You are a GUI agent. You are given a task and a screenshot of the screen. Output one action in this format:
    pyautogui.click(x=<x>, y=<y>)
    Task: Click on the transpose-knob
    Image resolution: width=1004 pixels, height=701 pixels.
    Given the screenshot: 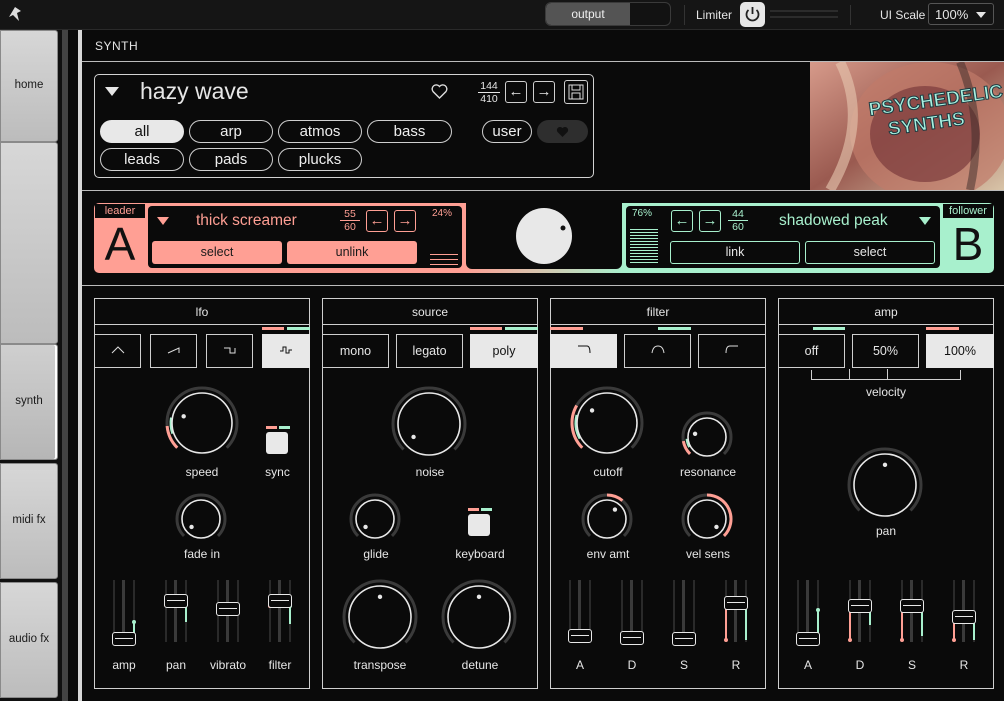 What is the action you would take?
    pyautogui.click(x=380, y=617)
    